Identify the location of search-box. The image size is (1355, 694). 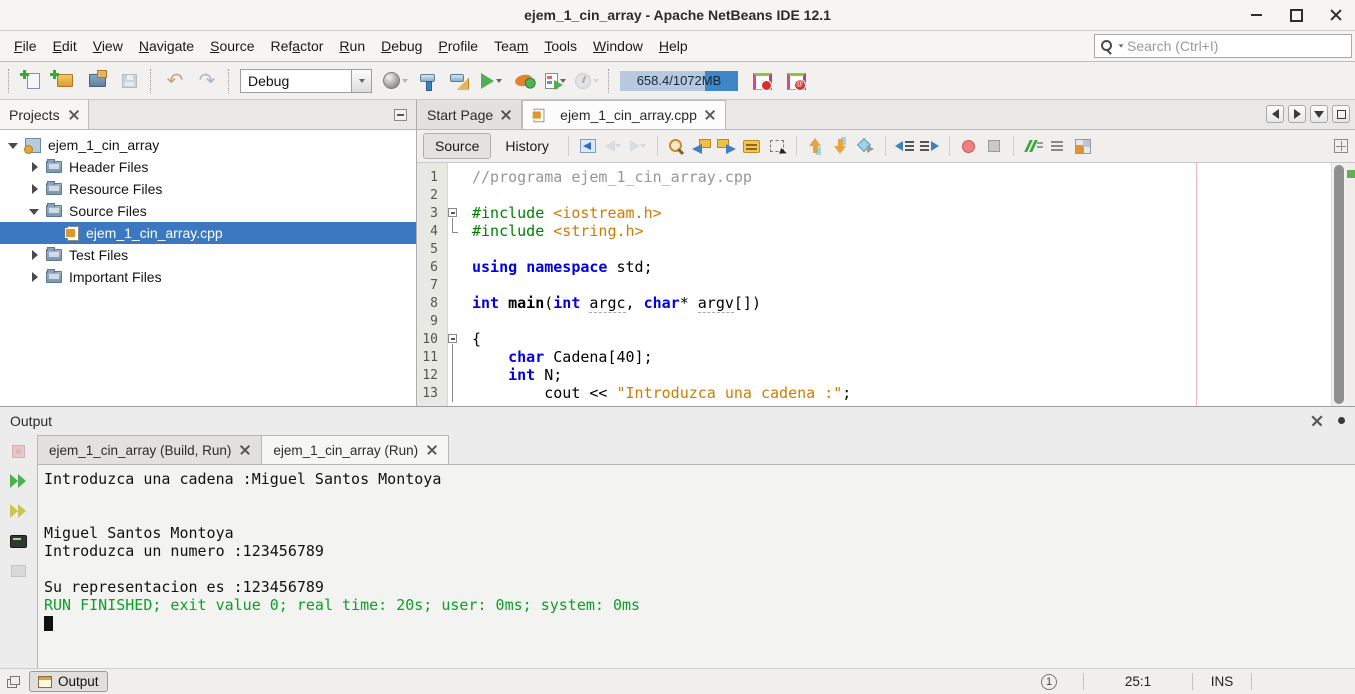
(1223, 46).